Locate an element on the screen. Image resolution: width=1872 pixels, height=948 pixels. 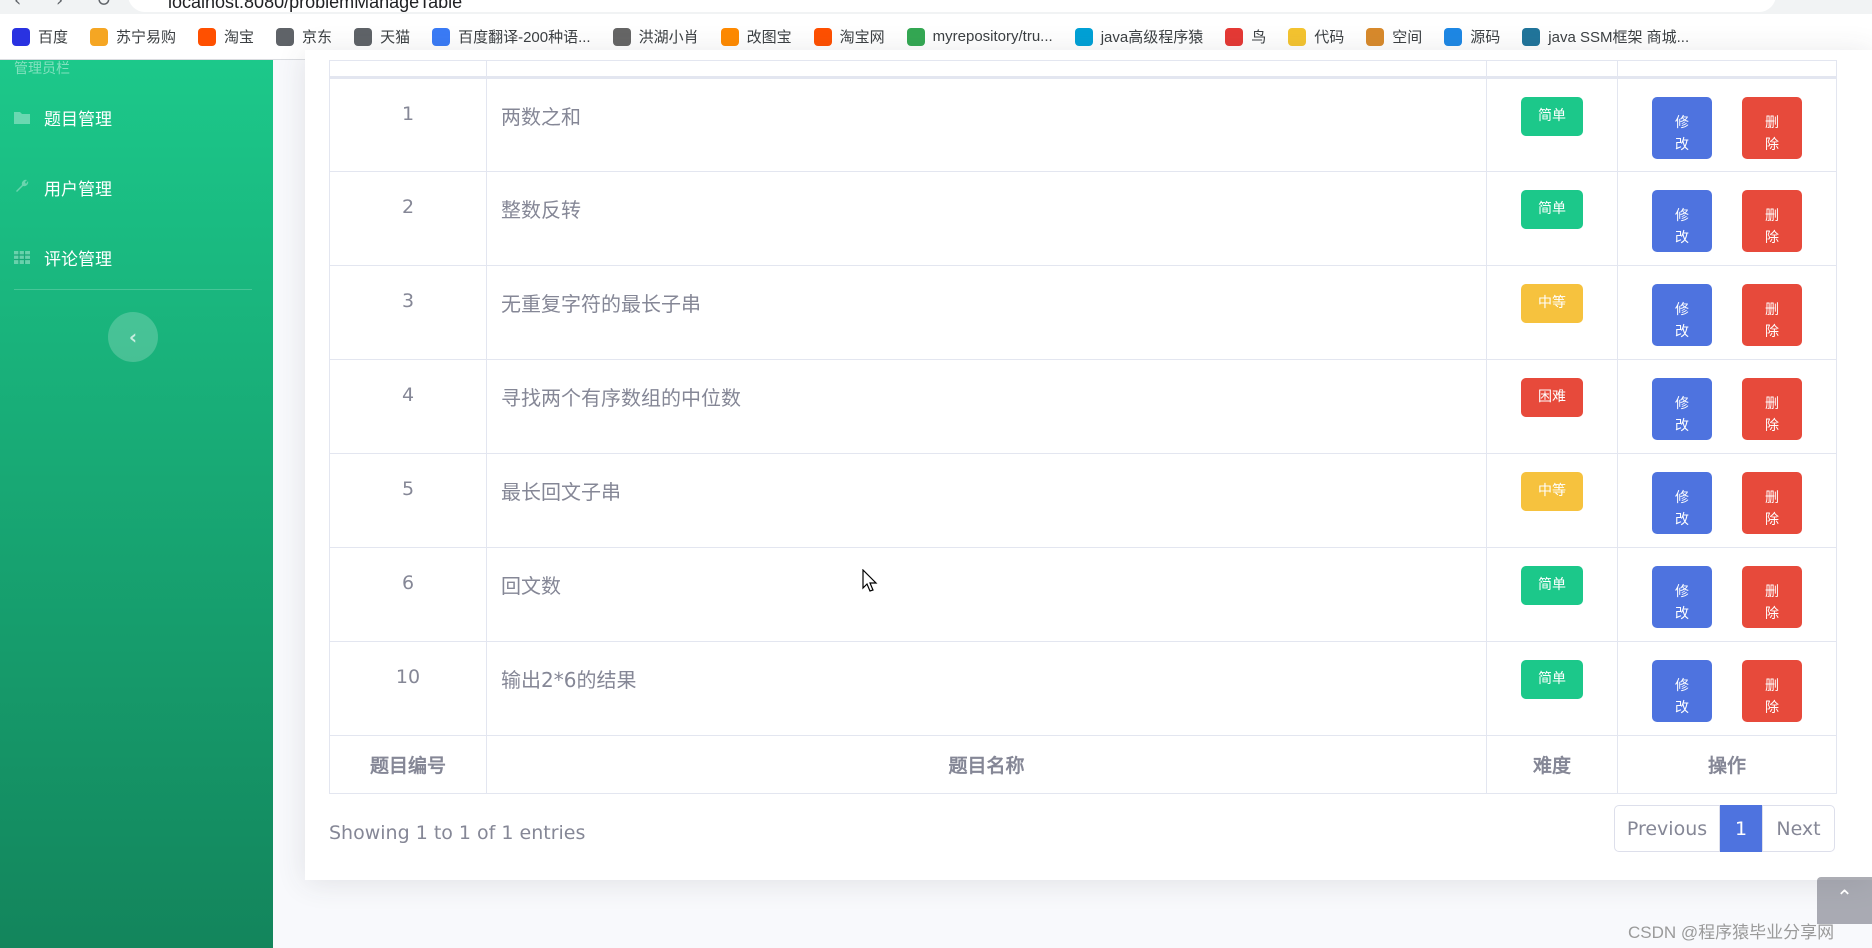
bookmark-item: java高级程序猿 is located at coordinates (1139, 36).